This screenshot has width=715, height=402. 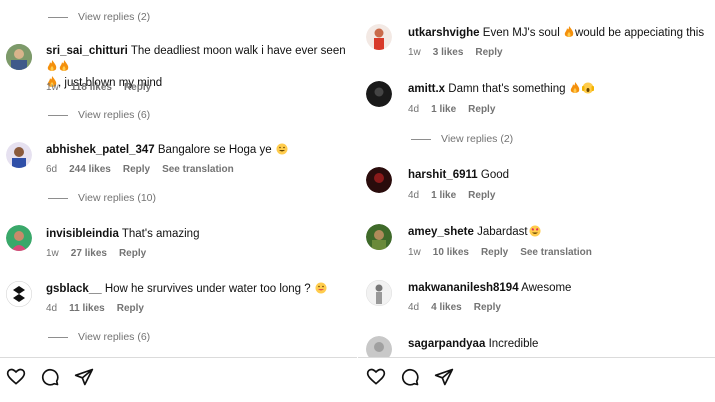 What do you see at coordinates (82, 234) in the screenshot?
I see `comment-username: invisibleindia` at bounding box center [82, 234].